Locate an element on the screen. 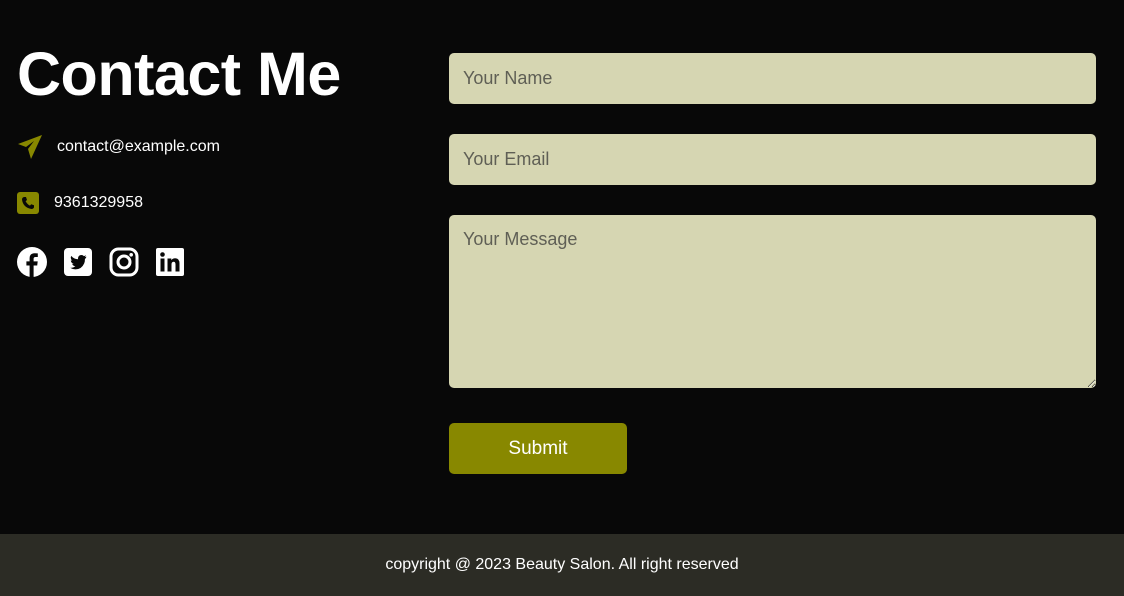 This screenshot has height=596, width=1124. social-links is located at coordinates (101, 262).